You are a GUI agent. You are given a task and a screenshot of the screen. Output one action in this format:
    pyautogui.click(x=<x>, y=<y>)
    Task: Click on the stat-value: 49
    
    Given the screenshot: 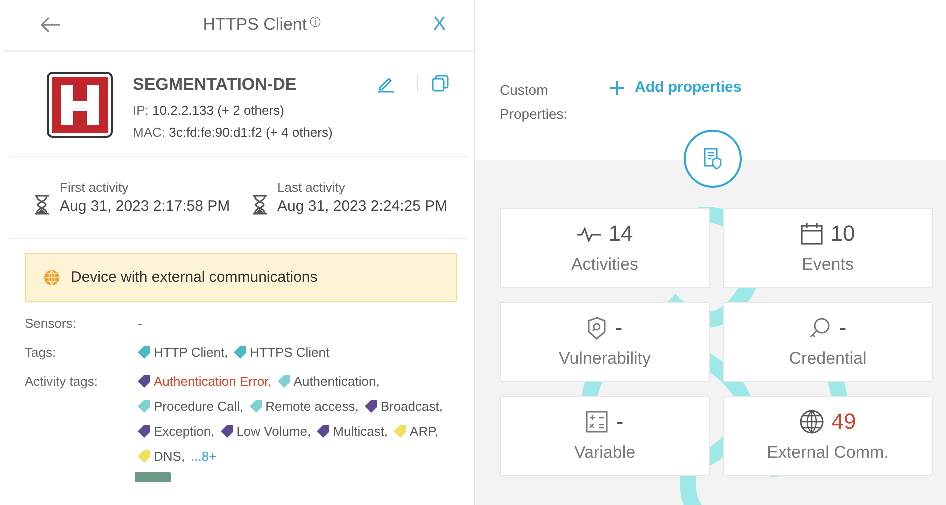 What is the action you would take?
    pyautogui.click(x=844, y=422)
    